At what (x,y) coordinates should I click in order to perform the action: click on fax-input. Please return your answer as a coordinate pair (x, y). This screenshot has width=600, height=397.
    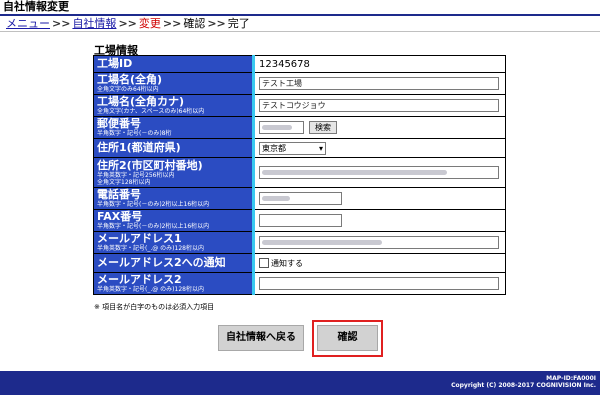
    Looking at the image, I should click on (300, 220).